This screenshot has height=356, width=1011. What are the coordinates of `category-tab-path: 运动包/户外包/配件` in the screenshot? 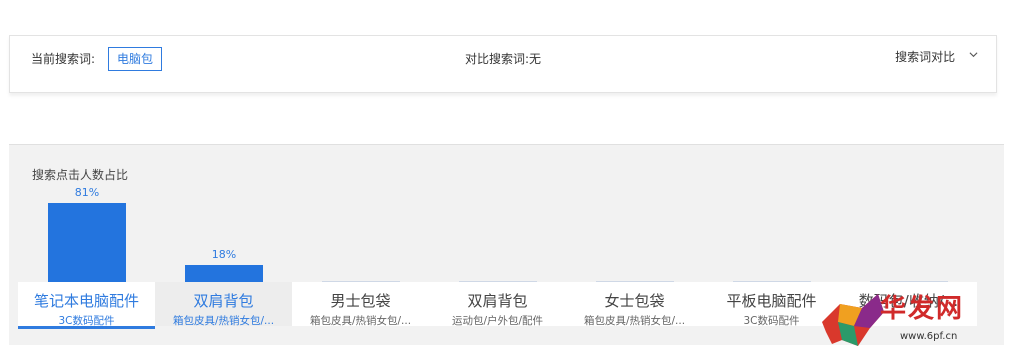 It's located at (497, 321).